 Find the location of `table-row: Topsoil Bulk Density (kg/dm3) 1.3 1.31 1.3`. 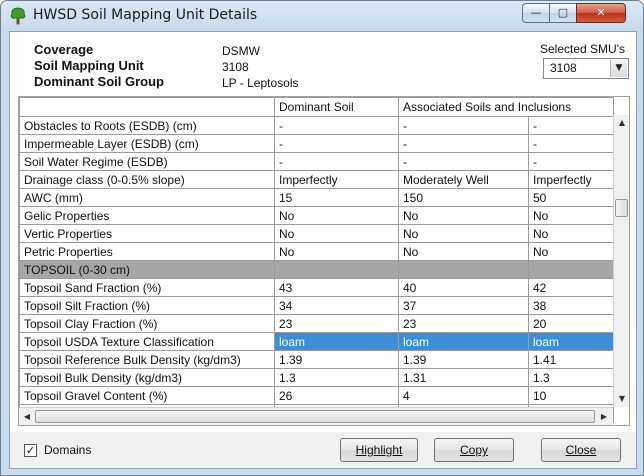

table-row: Topsoil Bulk Density (kg/dm3) 1.3 1.31 1.3 is located at coordinates (316, 377).